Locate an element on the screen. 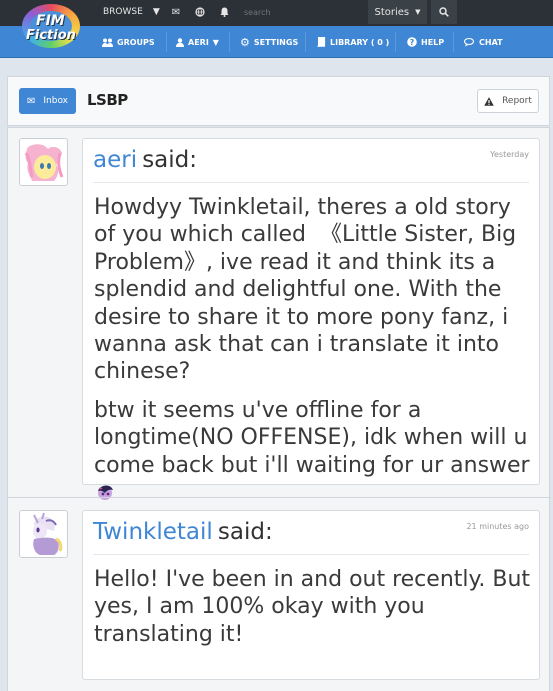 The image size is (553, 691). conversation-header: ✉ Inbox LSBP Report is located at coordinates (278, 101).